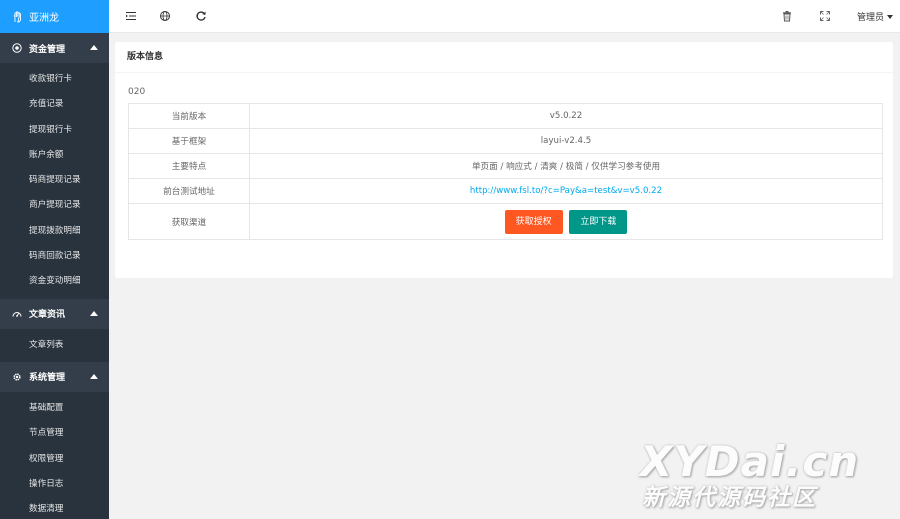 The height and width of the screenshot is (519, 900). What do you see at coordinates (787, 16) in the screenshot?
I see `trash-icon` at bounding box center [787, 16].